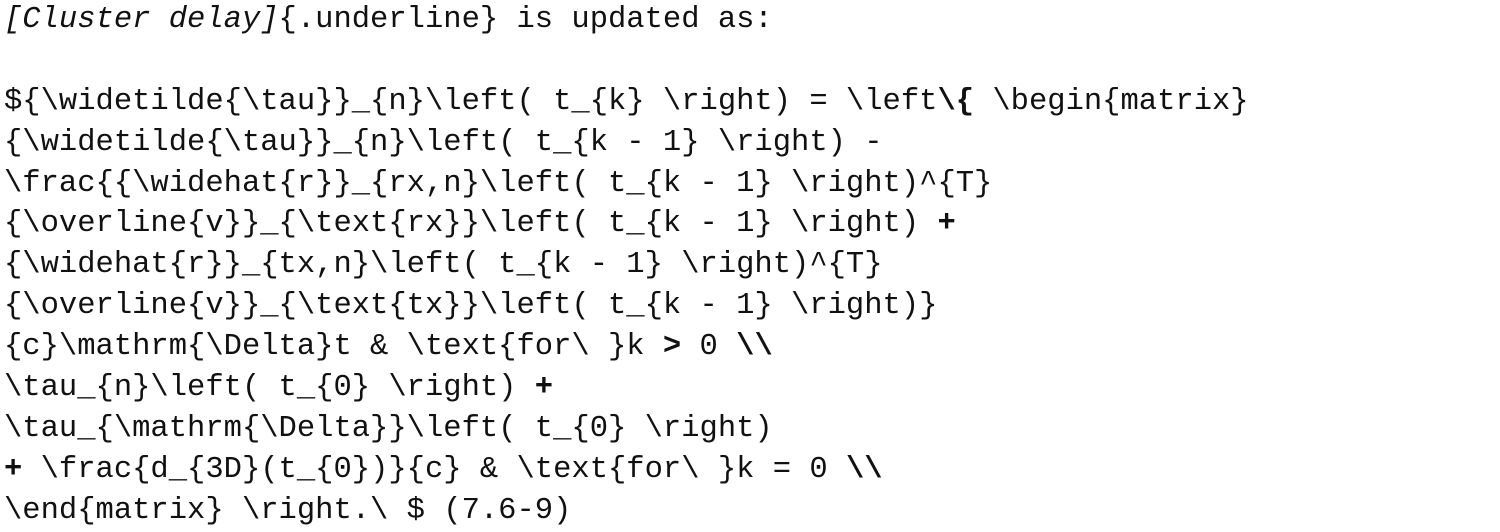  What do you see at coordinates (1111, 101) in the screenshot?
I see `text-segment: \begin{matrix}` at bounding box center [1111, 101].